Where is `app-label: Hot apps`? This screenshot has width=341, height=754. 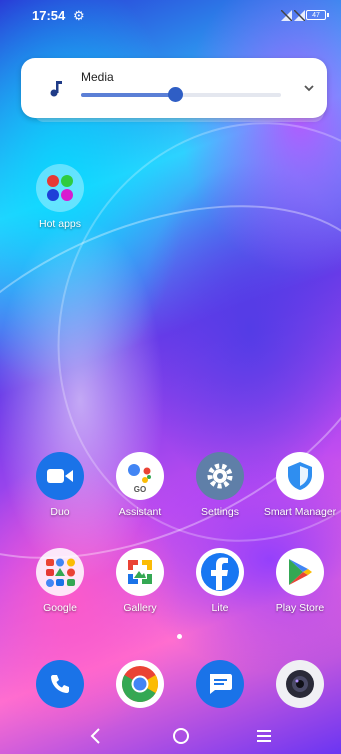
app-label: Hot apps is located at coordinates (60, 224).